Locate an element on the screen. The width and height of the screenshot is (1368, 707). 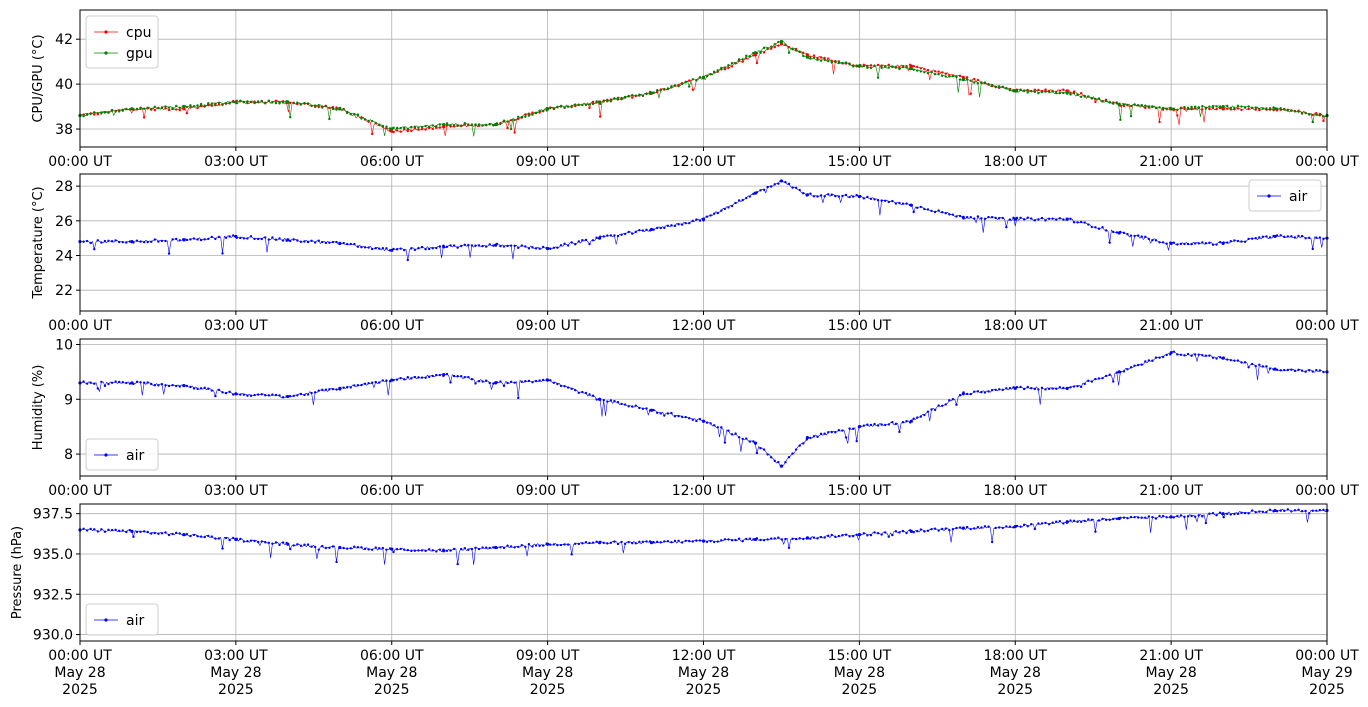
x-tick-label: 06:00 UT is located at coordinates (392, 491).